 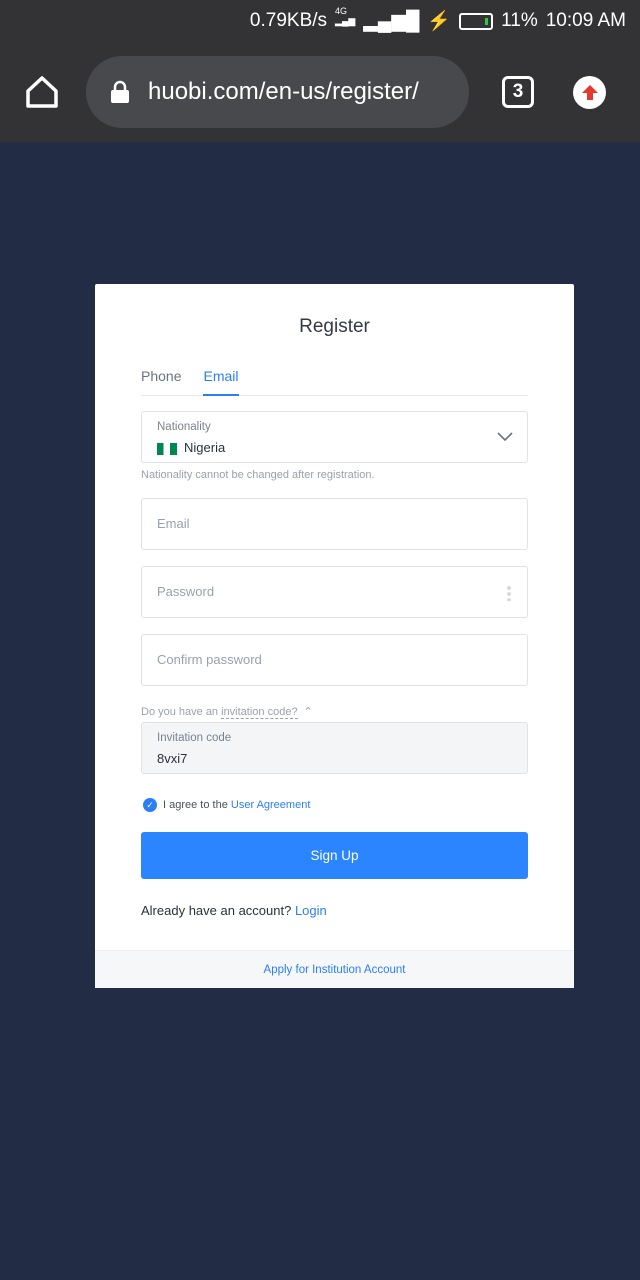 What do you see at coordinates (519, 20) in the screenshot?
I see `battery-percent: 11%` at bounding box center [519, 20].